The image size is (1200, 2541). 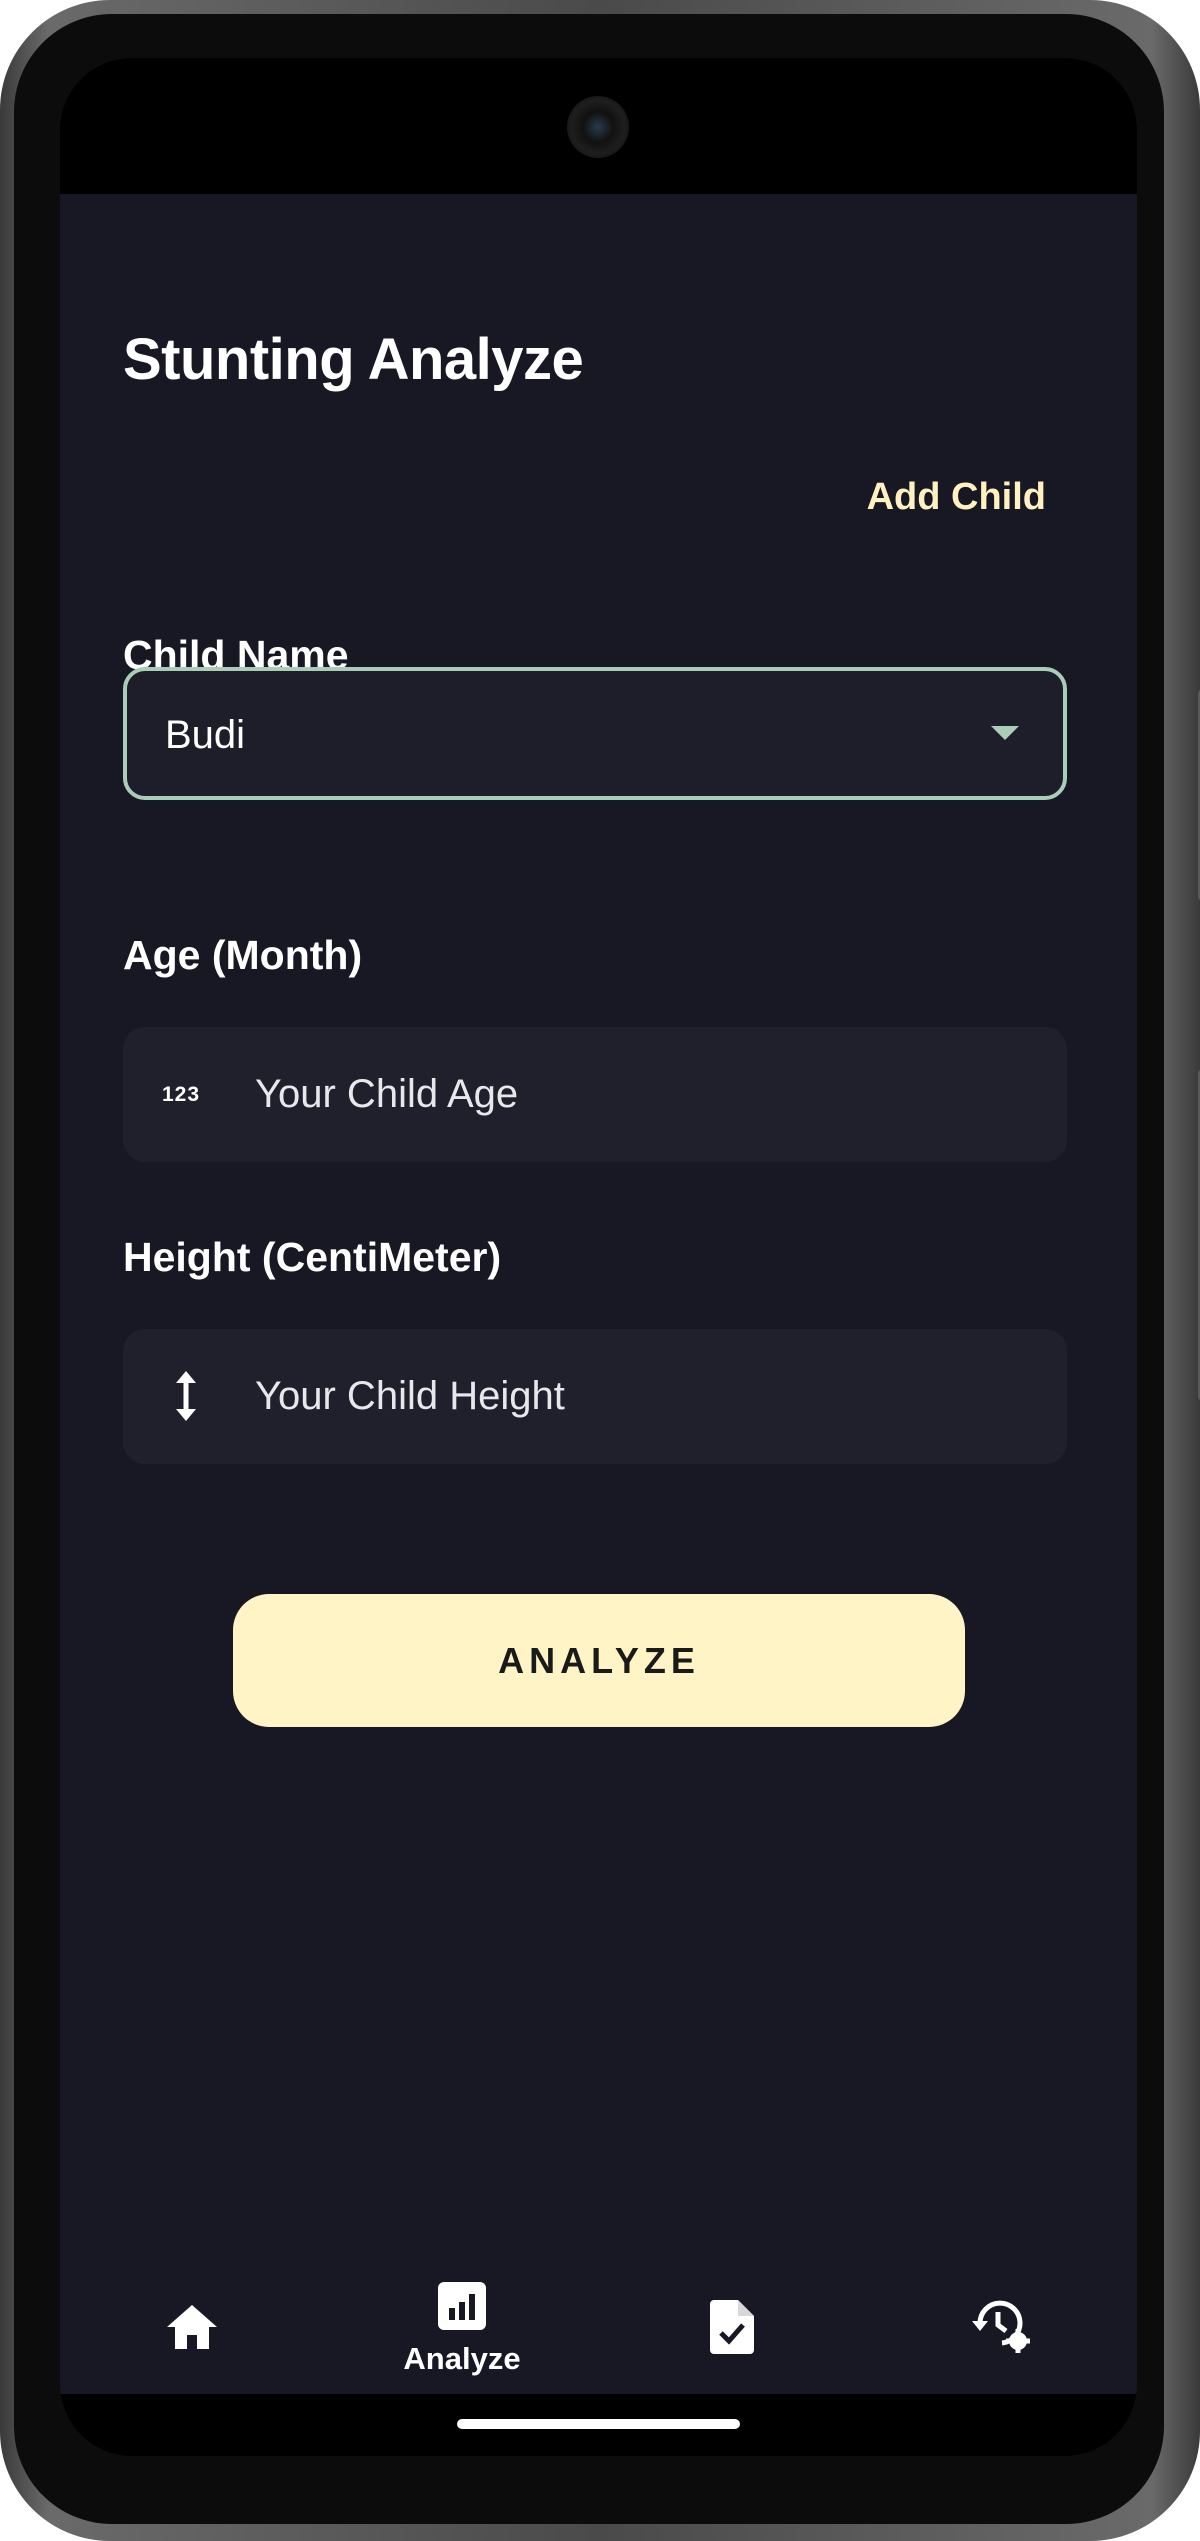 I want to click on nav-home, so click(x=192, y=2329).